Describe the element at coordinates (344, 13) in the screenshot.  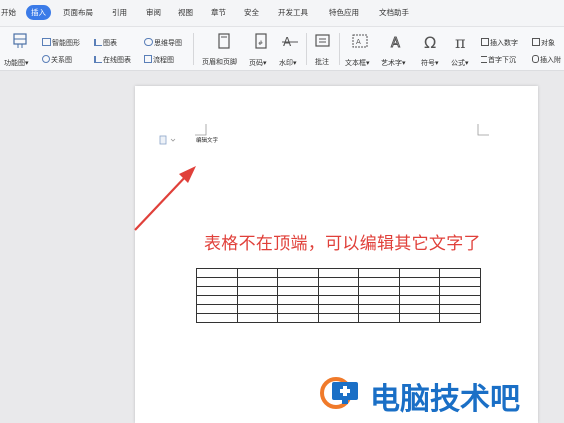
I see `tab-special-apps: 特色应用` at that location.